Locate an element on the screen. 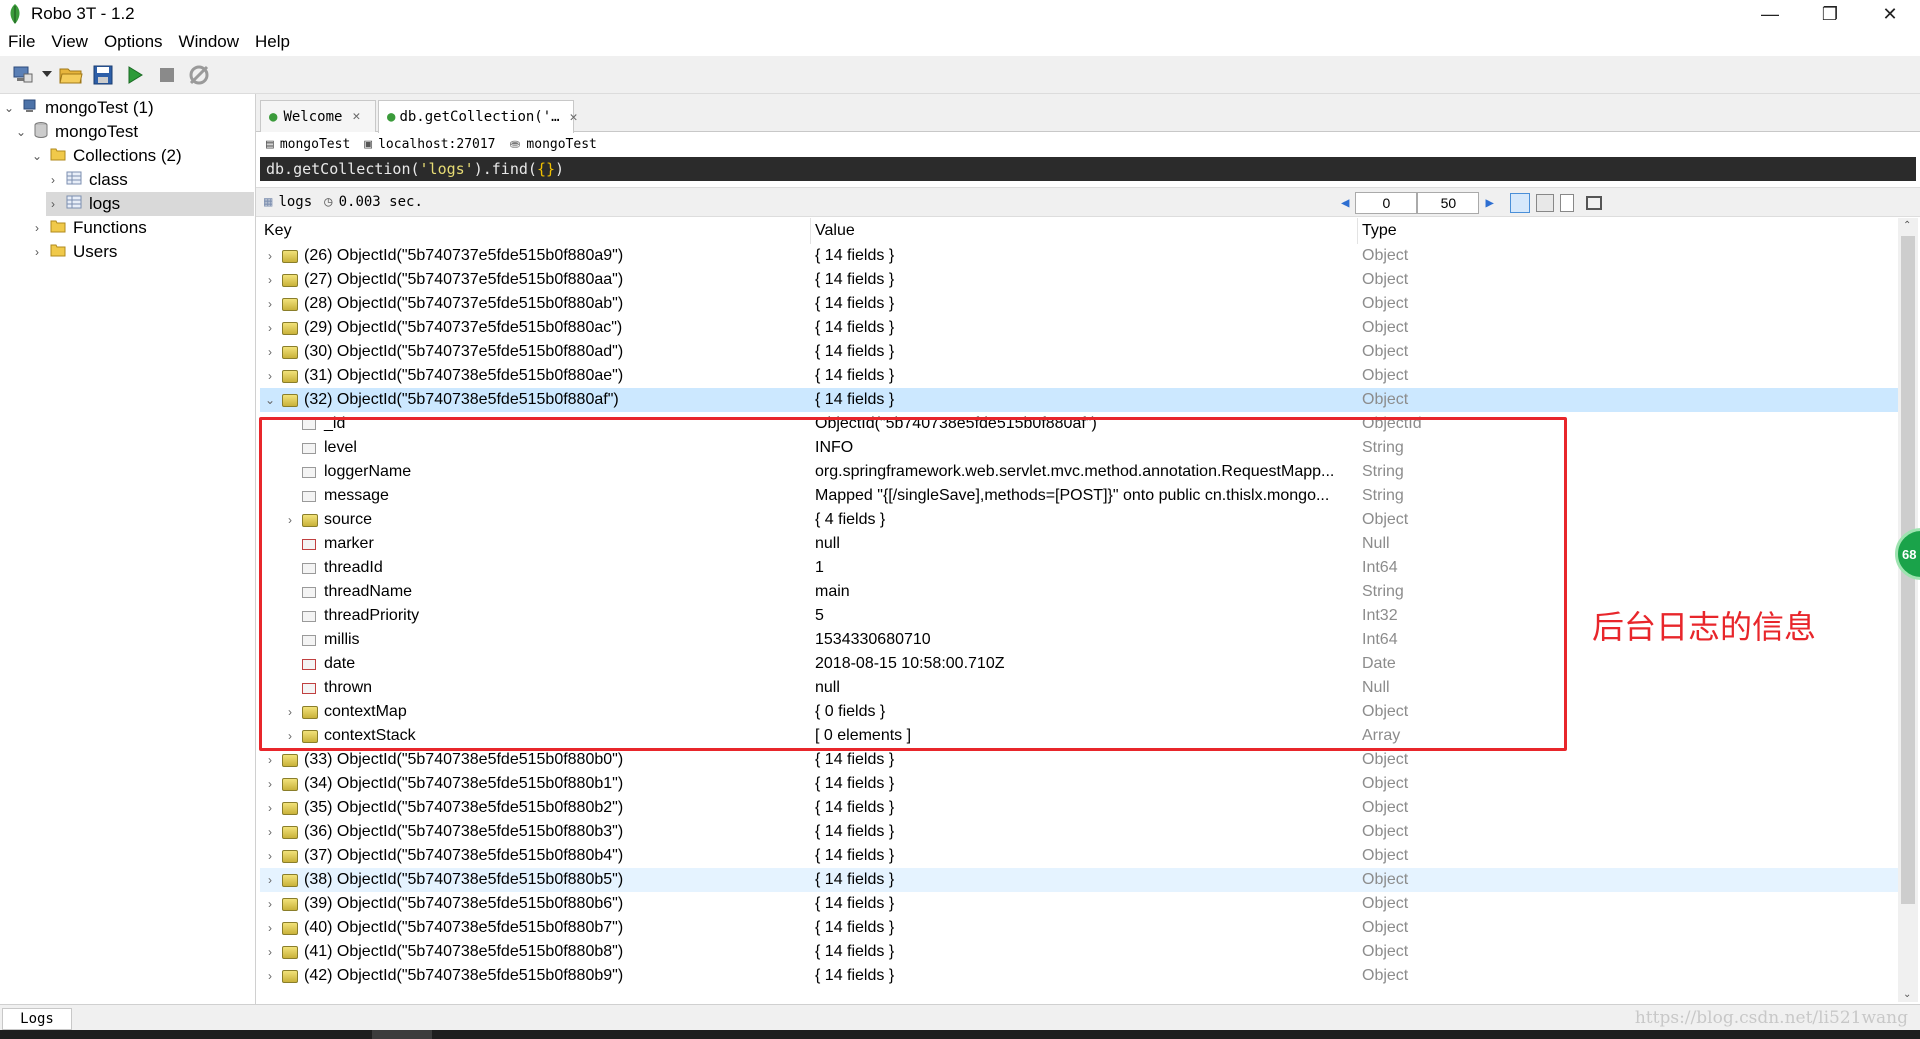  tree-collections: ⌄ Collections (2) is located at coordinates (106, 156).